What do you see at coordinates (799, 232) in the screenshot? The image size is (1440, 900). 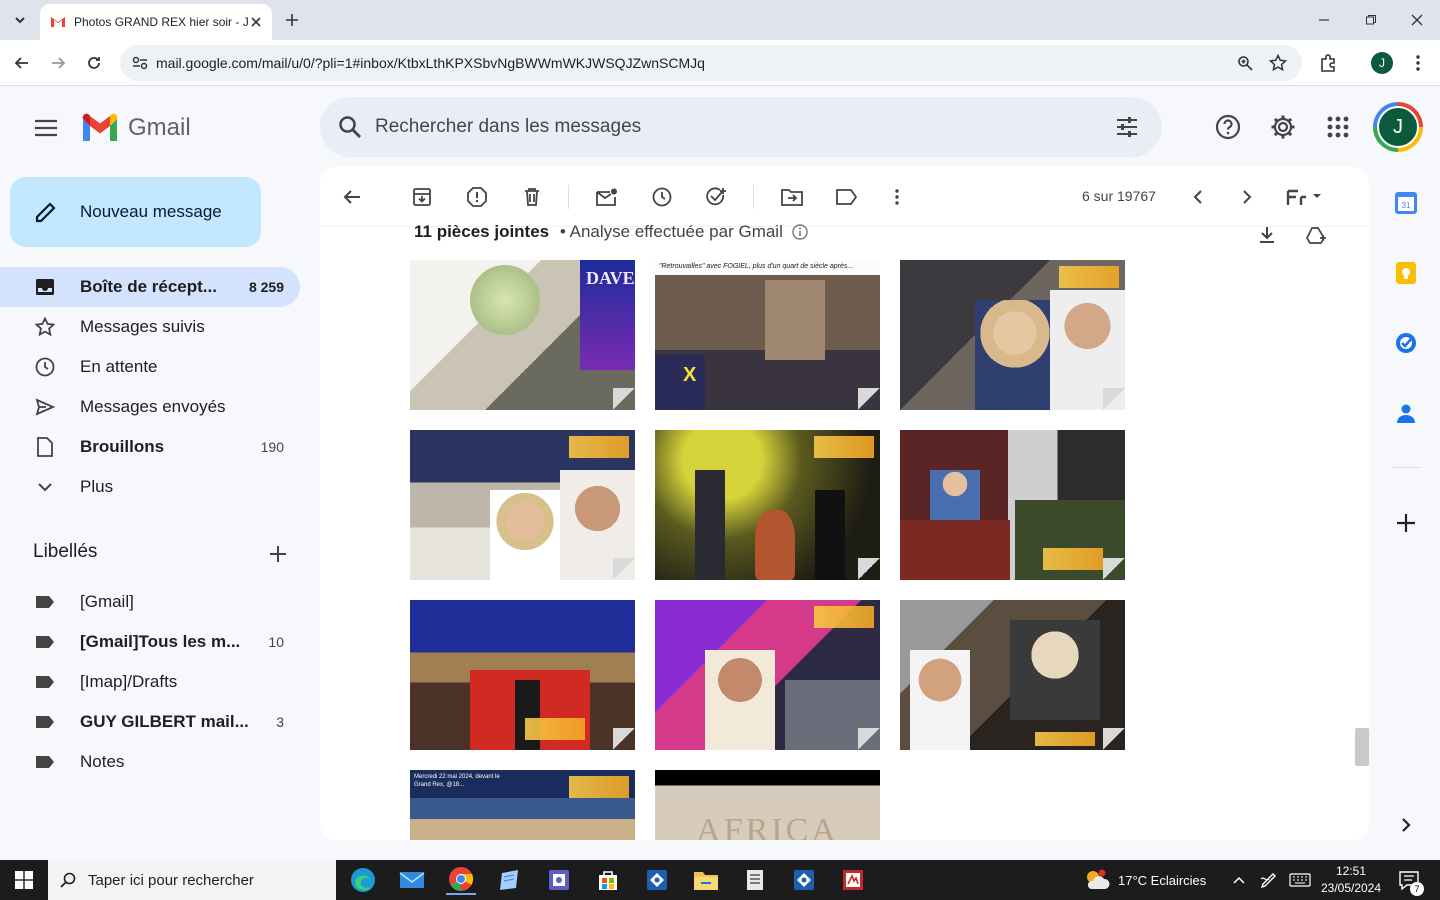 I see `info-icon` at bounding box center [799, 232].